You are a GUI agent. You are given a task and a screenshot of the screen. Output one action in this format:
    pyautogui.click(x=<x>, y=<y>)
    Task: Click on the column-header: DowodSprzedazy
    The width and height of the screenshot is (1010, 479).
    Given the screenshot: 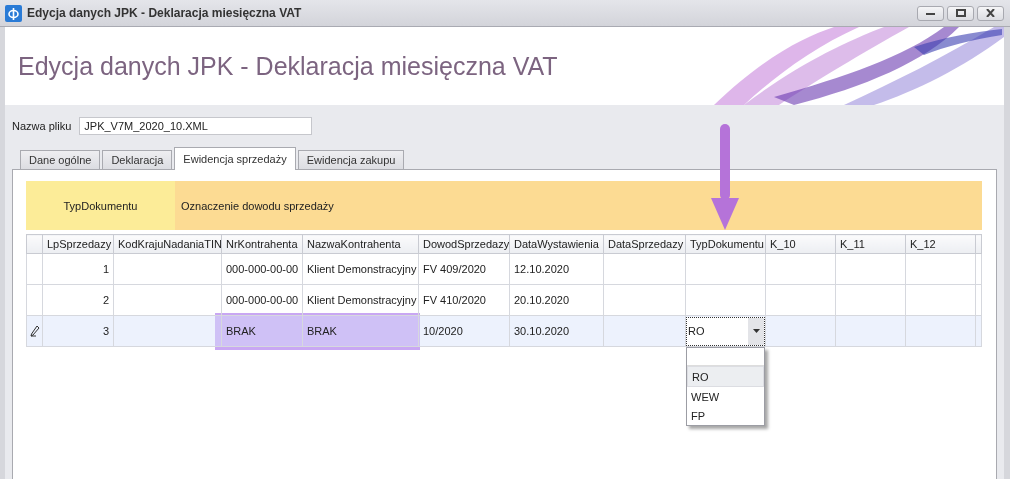 What is the action you would take?
    pyautogui.click(x=464, y=244)
    